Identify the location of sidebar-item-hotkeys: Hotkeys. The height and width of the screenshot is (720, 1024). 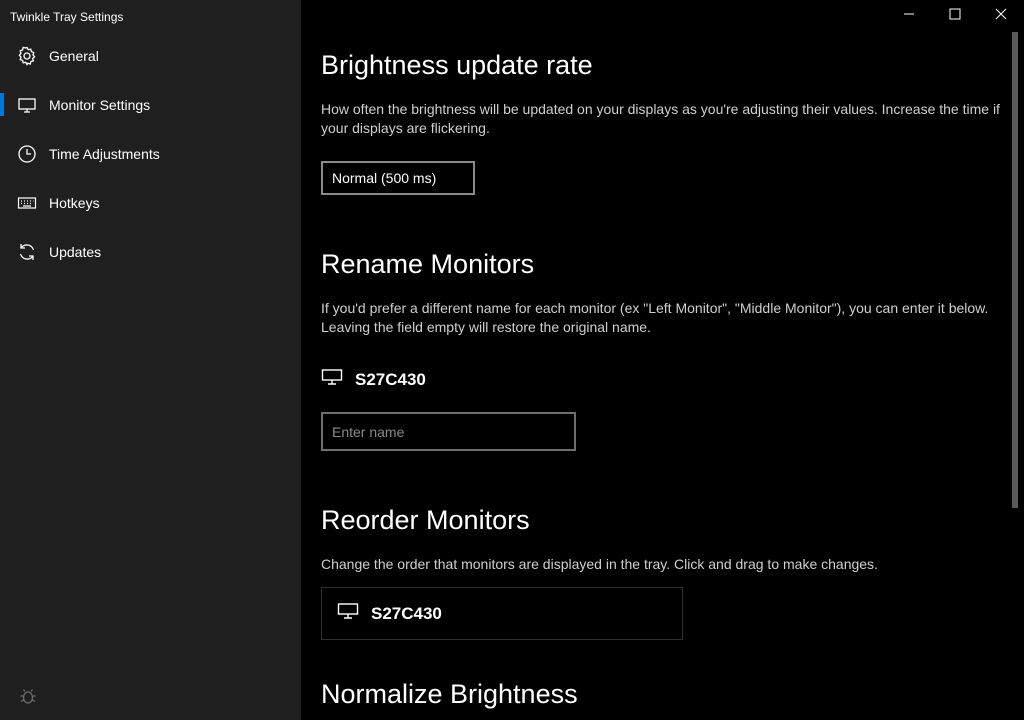
(150, 202).